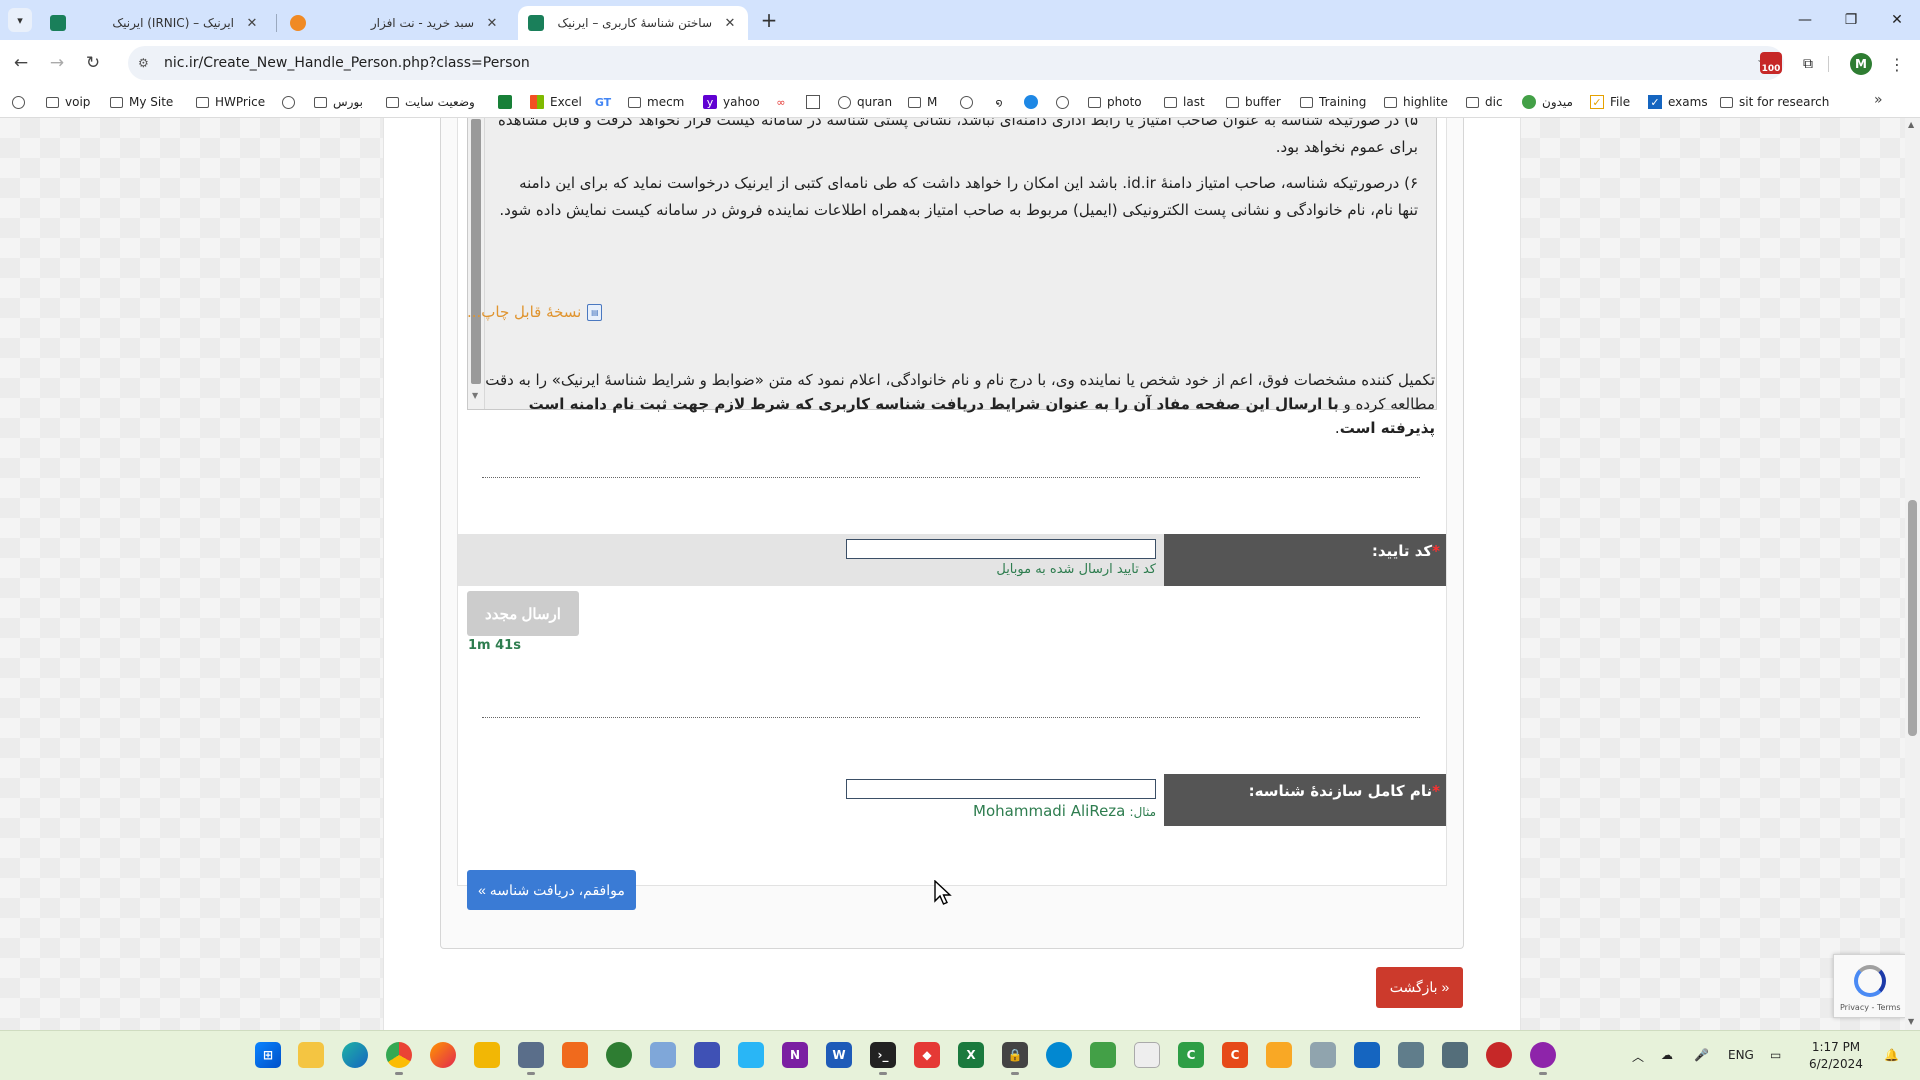 This screenshot has width=1920, height=1080. I want to click on bookmark-site-status: وضعیت سایت, so click(430, 102).